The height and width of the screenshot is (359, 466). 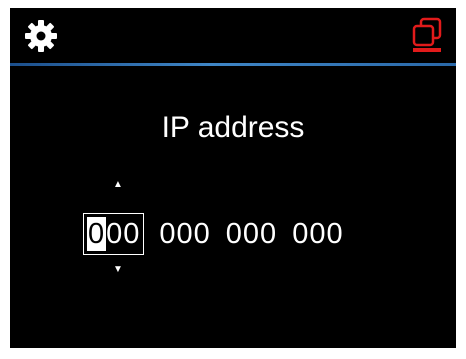 What do you see at coordinates (233, 127) in the screenshot?
I see `page-title: IP address` at bounding box center [233, 127].